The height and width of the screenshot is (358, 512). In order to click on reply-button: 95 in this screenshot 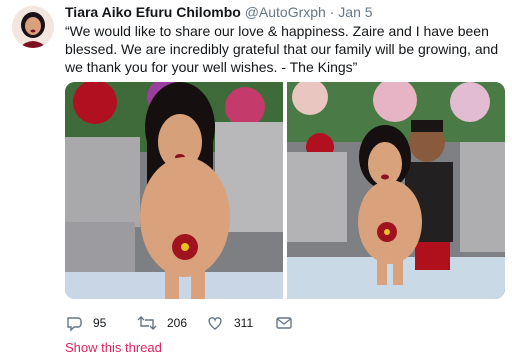, I will do `click(85, 323)`.